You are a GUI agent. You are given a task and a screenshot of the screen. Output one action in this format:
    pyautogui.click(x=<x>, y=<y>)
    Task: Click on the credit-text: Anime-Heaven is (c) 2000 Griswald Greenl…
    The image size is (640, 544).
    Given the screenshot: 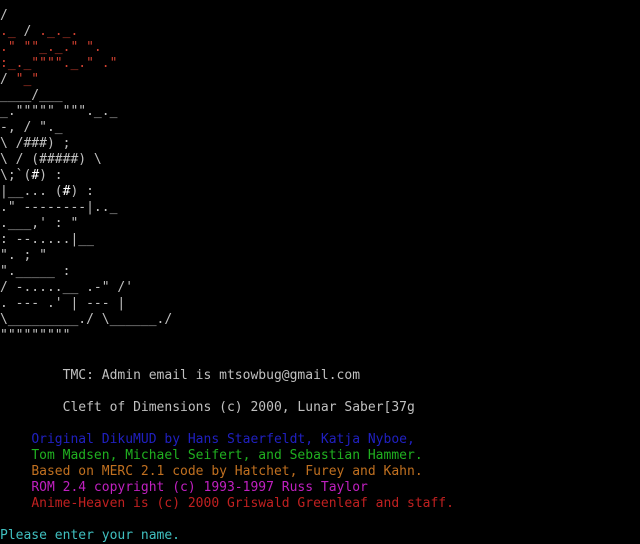 What is the action you would take?
    pyautogui.click(x=242, y=503)
    